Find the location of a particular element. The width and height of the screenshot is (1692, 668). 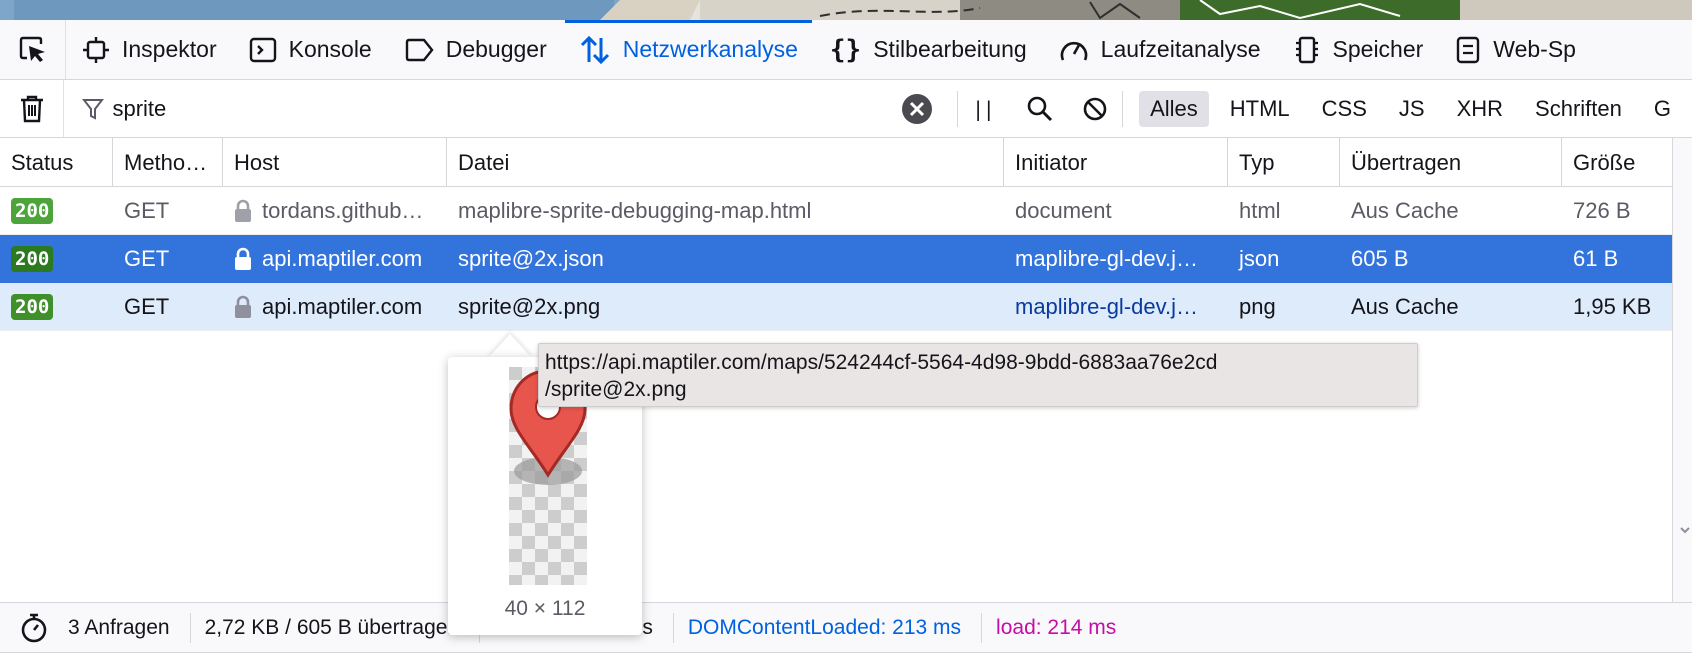

filter-icon is located at coordinates (93, 109).